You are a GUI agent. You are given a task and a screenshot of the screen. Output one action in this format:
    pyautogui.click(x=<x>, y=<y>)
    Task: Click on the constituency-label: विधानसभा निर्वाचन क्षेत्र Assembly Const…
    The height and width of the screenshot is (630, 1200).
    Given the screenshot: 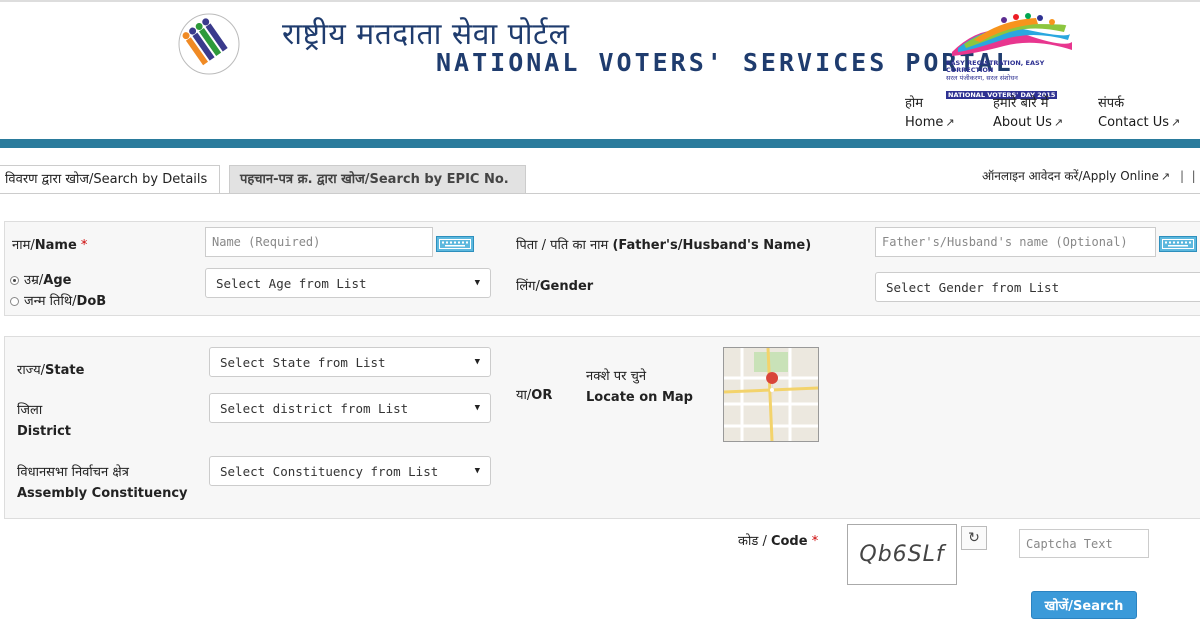 What is the action you would take?
    pyautogui.click(x=102, y=483)
    